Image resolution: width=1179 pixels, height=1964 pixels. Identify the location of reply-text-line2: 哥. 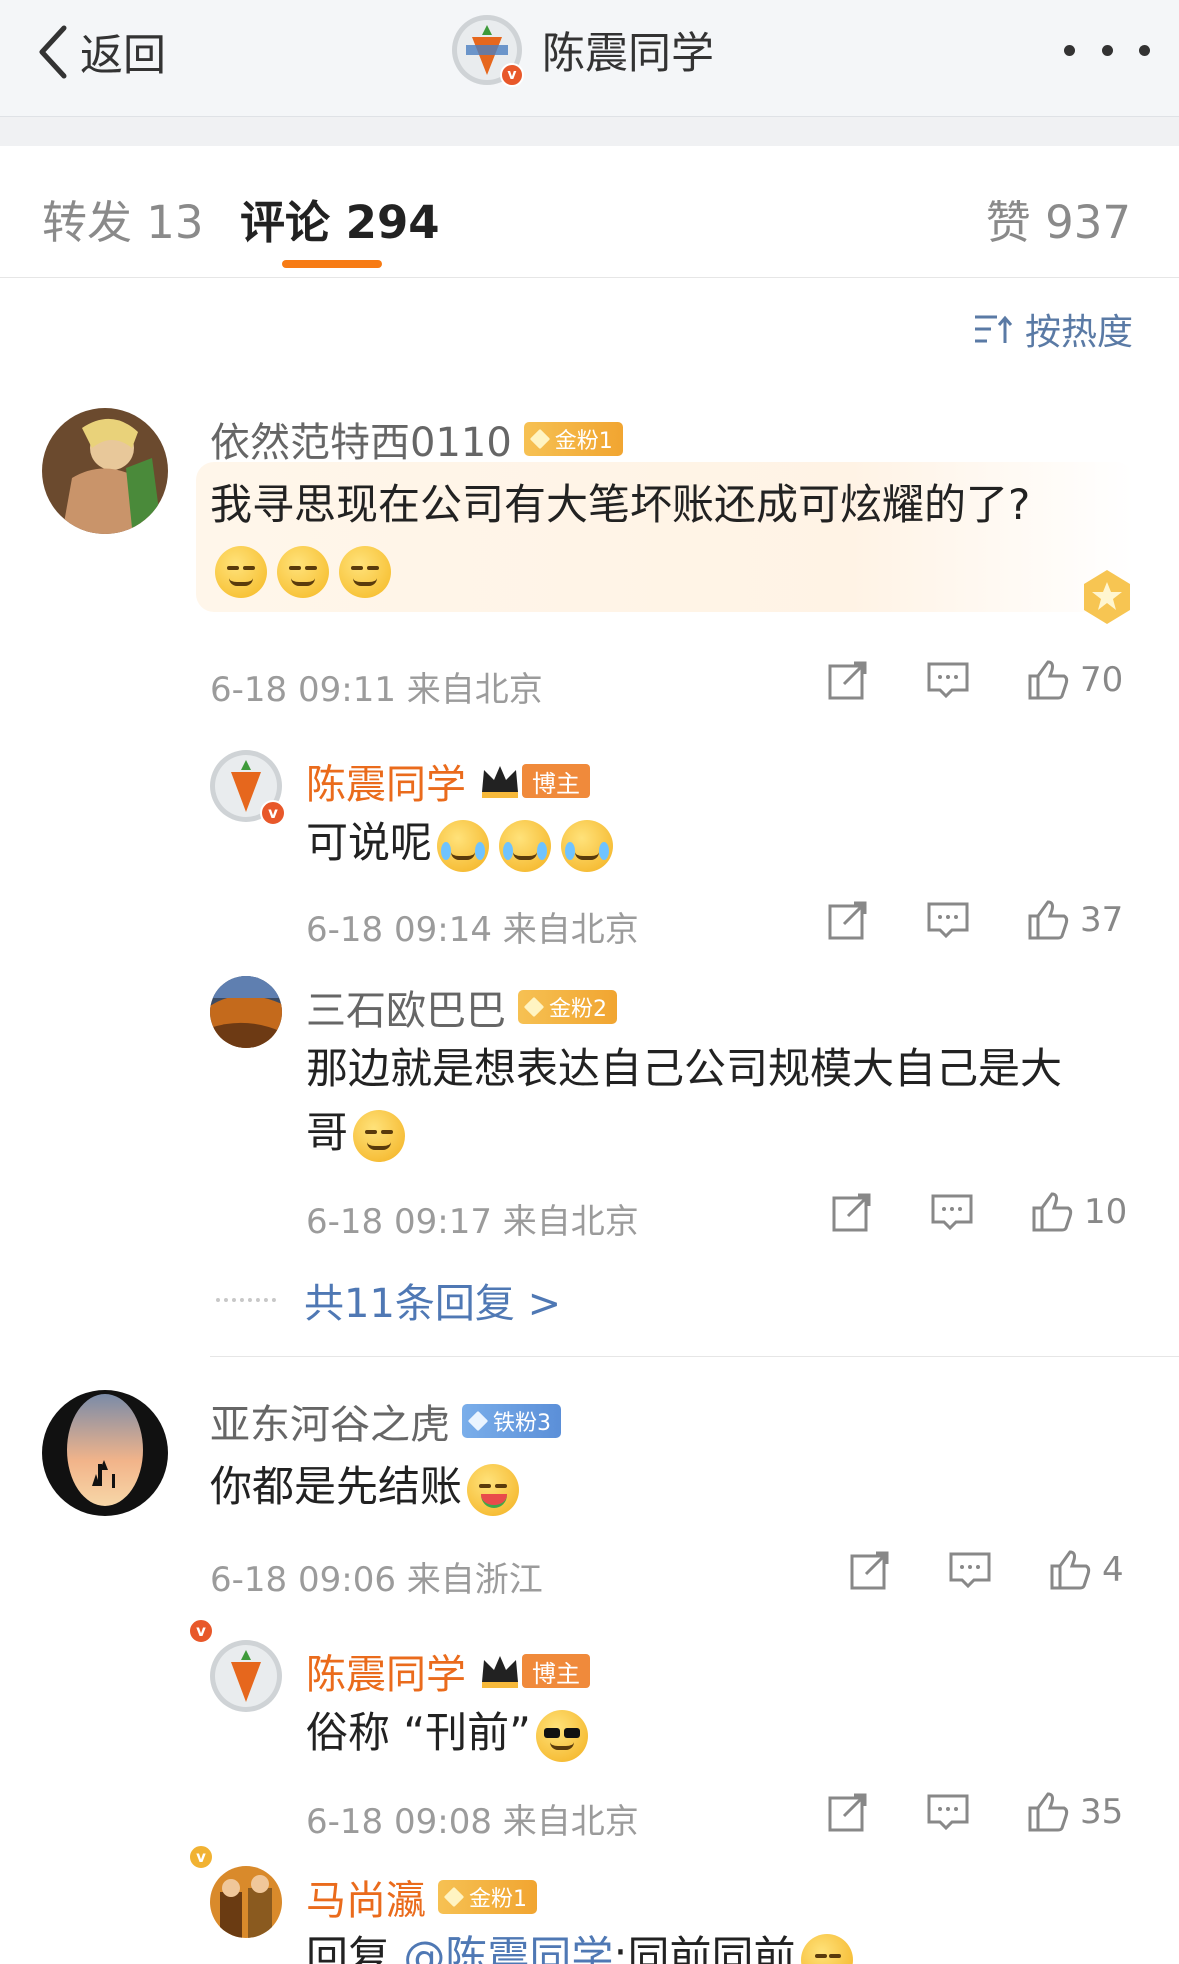
(358, 1133).